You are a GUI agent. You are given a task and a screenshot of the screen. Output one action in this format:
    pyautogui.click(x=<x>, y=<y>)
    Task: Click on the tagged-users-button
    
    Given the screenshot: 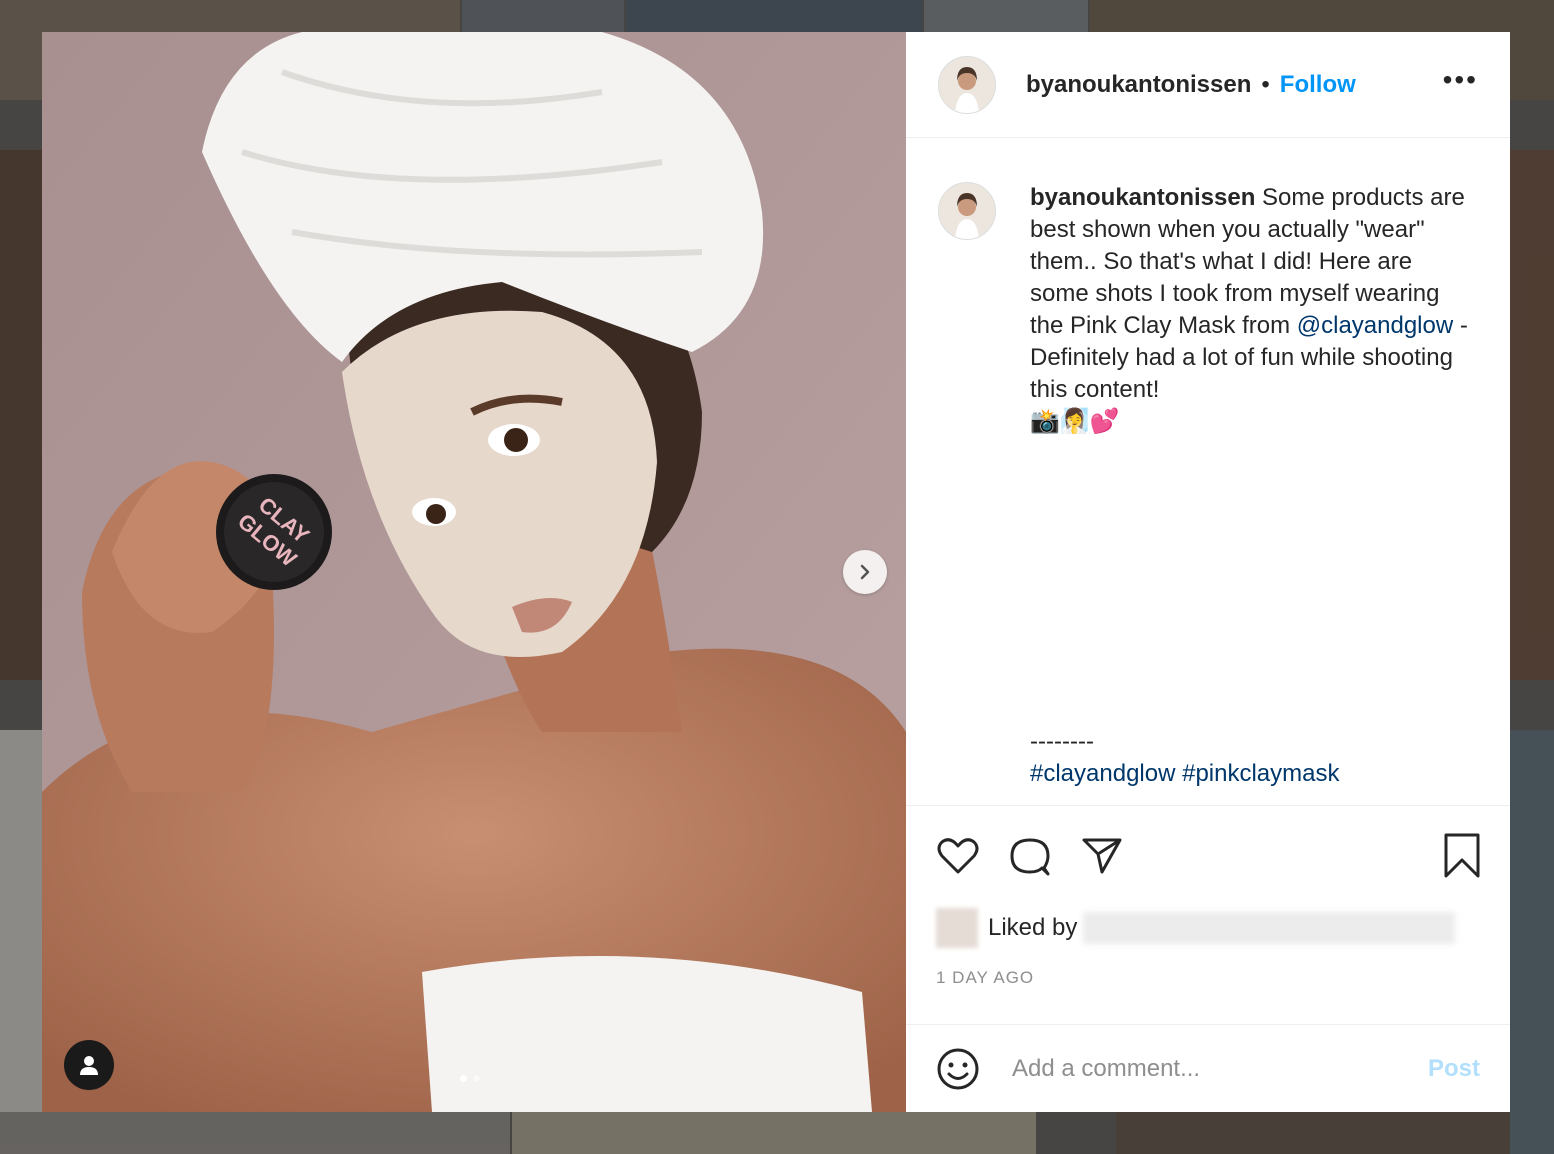 What is the action you would take?
    pyautogui.click(x=89, y=1065)
    